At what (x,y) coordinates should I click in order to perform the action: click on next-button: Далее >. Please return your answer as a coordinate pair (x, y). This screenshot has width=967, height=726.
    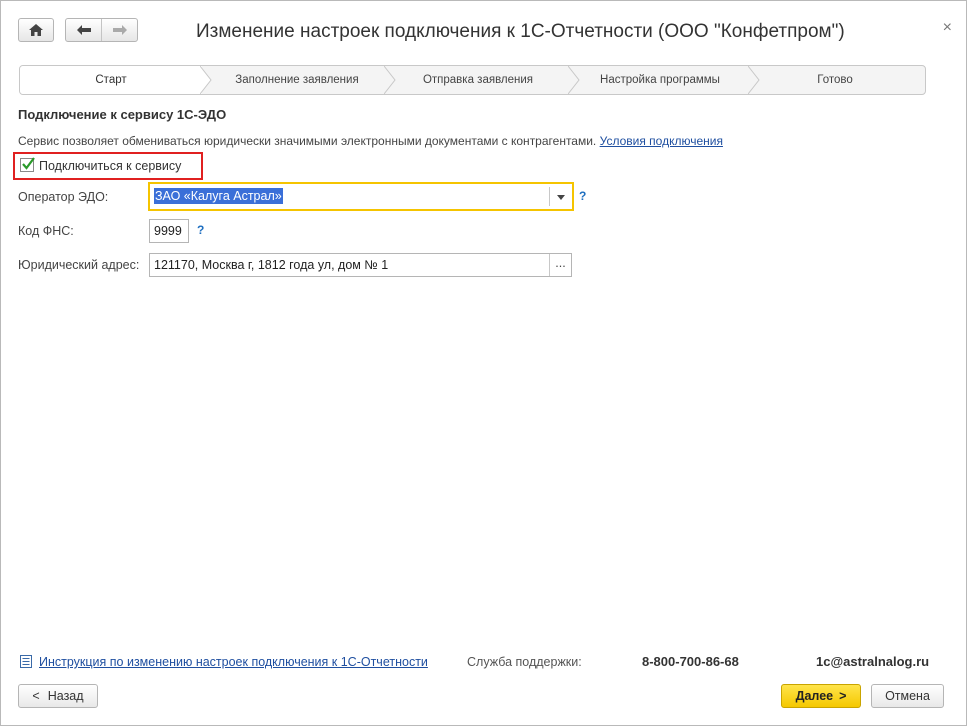
    Looking at the image, I should click on (821, 696).